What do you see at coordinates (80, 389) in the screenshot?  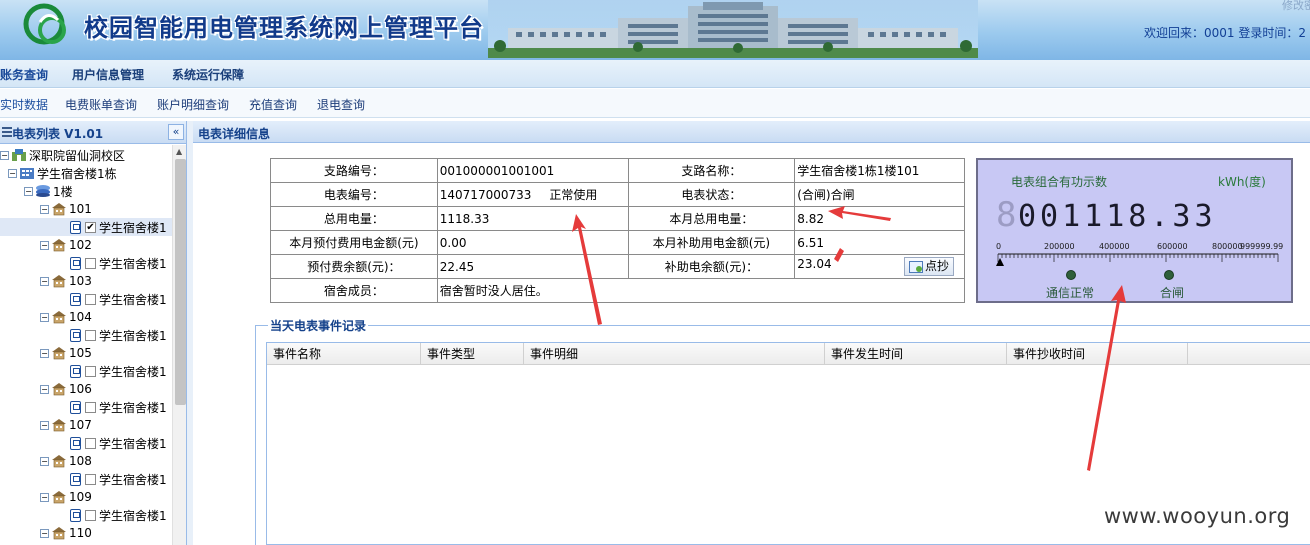 I see `tree-node-label: 106` at bounding box center [80, 389].